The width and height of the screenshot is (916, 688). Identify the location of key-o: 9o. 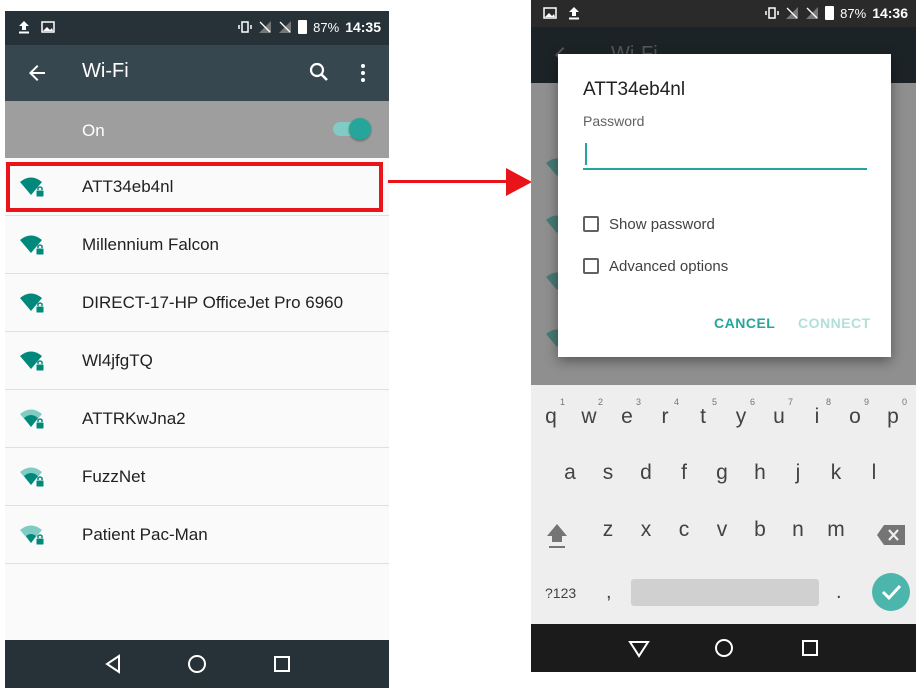
(855, 413).